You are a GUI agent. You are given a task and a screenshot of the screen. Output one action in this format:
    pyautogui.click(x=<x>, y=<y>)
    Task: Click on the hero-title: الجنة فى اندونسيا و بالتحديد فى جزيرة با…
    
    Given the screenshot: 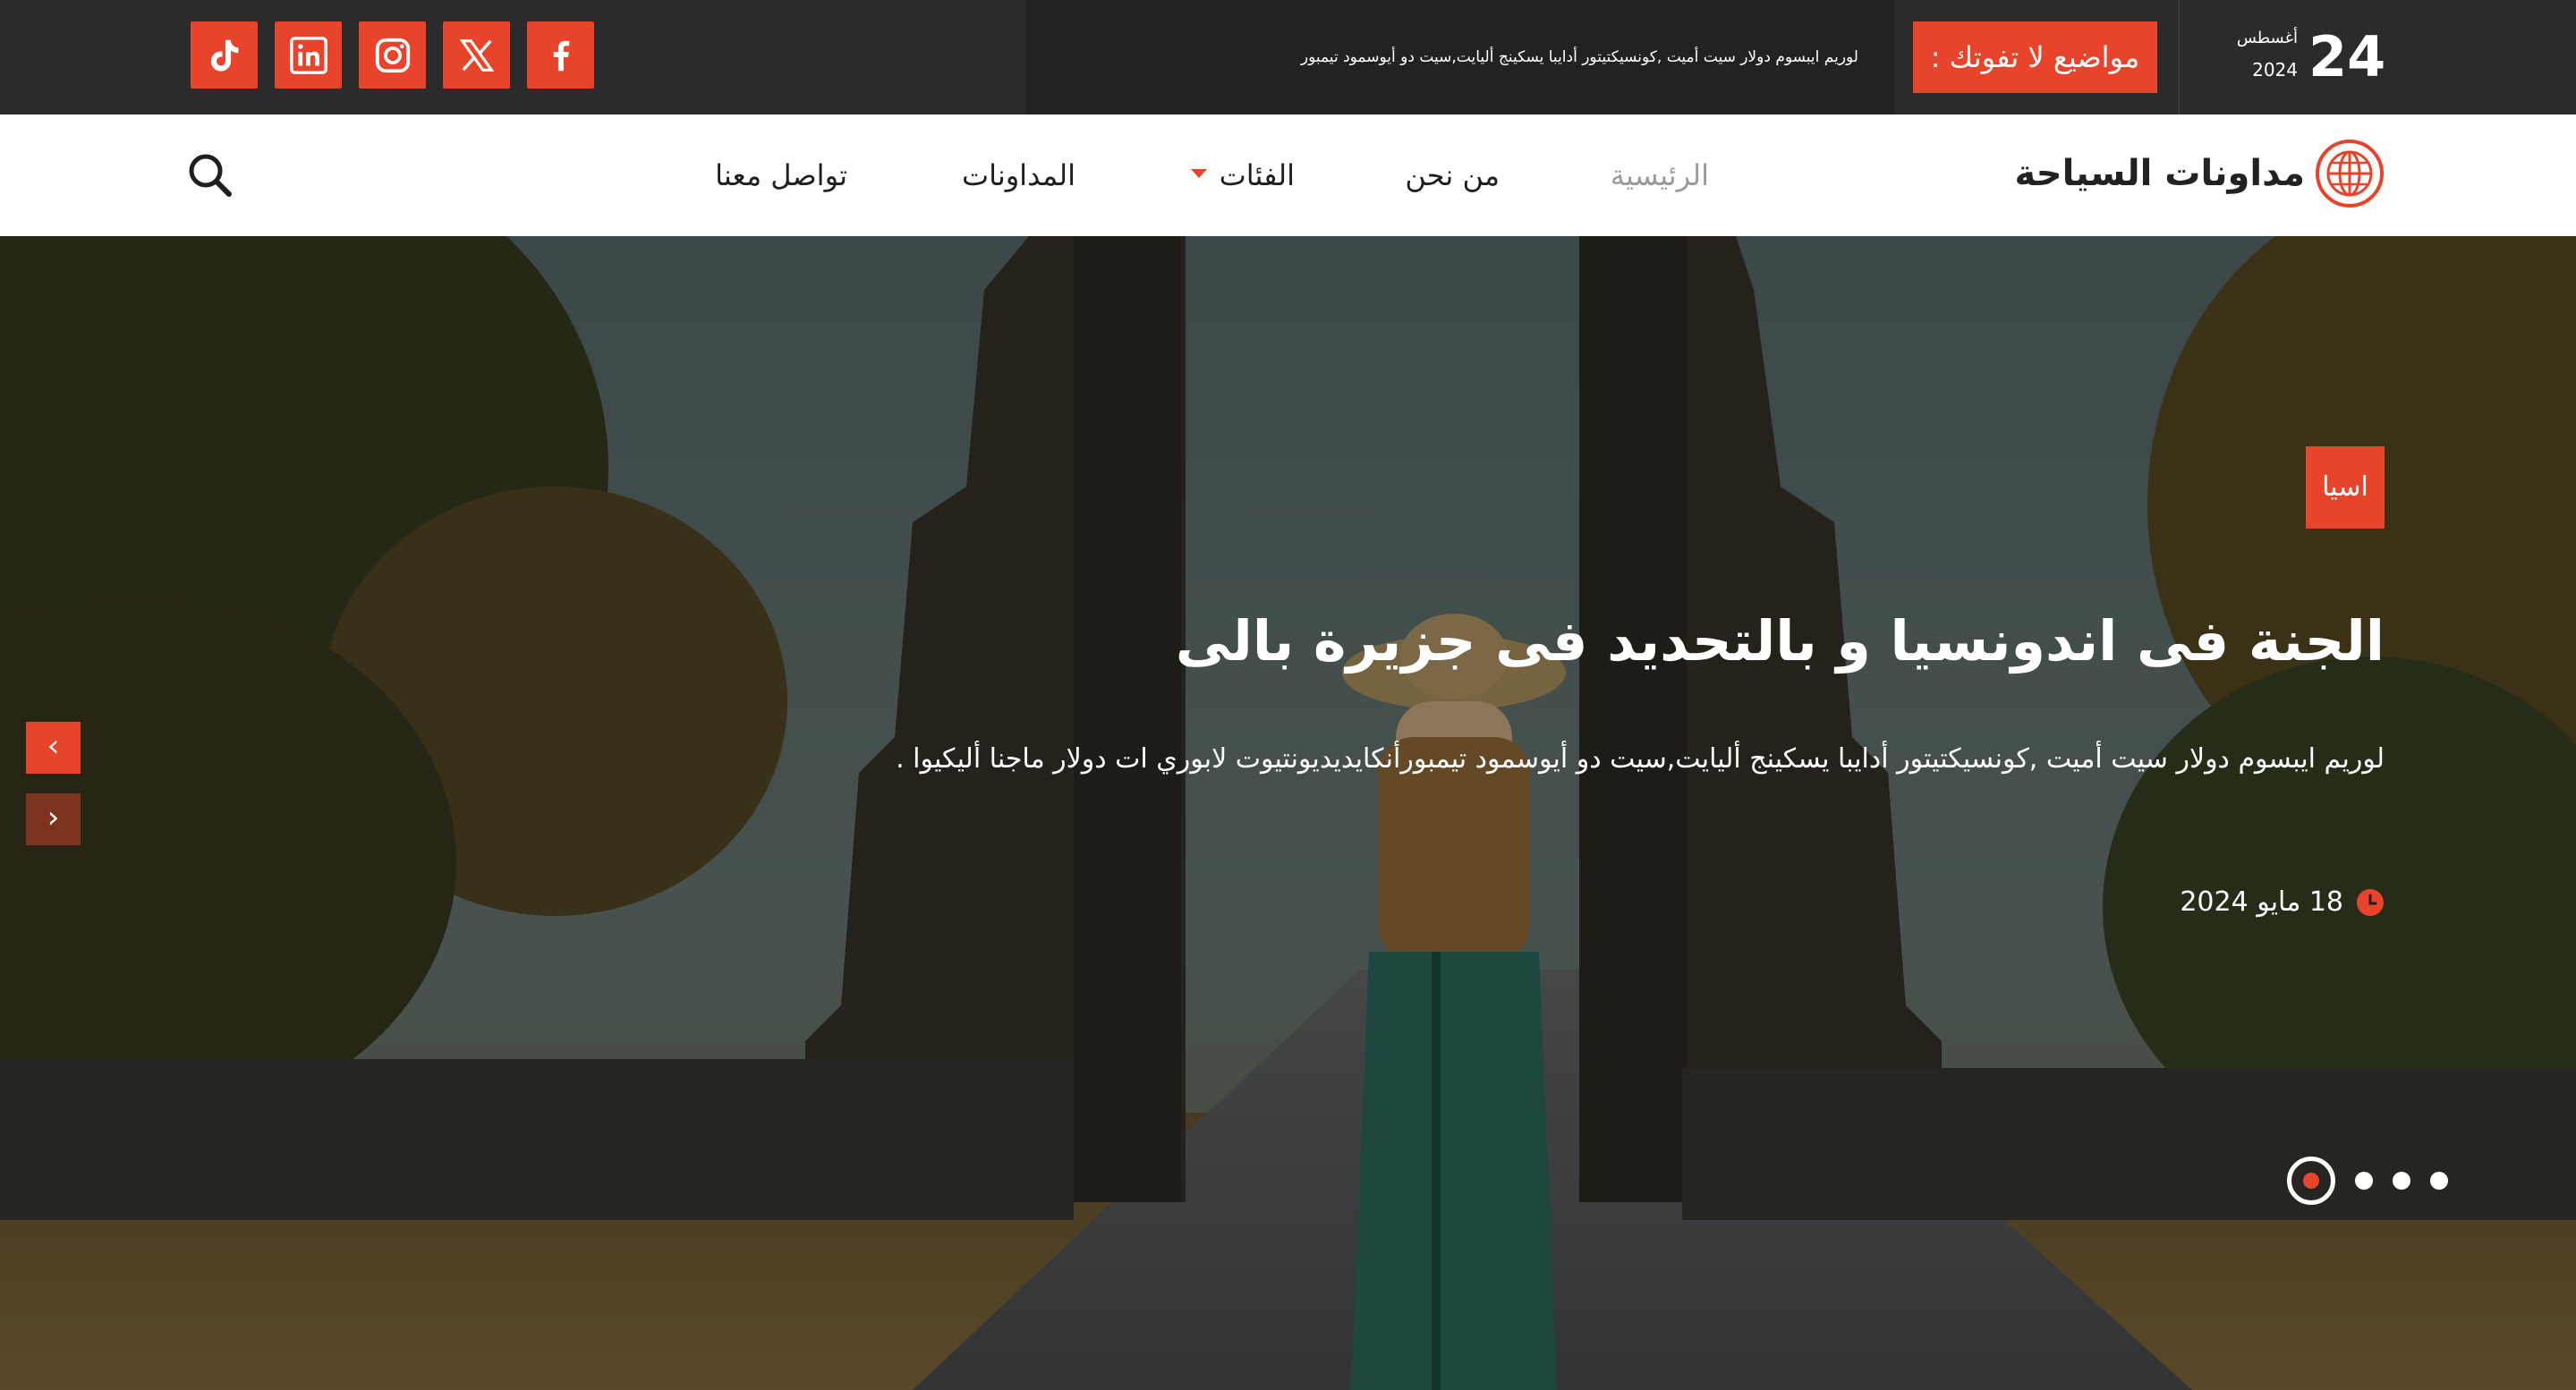 What is the action you would take?
    pyautogui.click(x=1780, y=641)
    